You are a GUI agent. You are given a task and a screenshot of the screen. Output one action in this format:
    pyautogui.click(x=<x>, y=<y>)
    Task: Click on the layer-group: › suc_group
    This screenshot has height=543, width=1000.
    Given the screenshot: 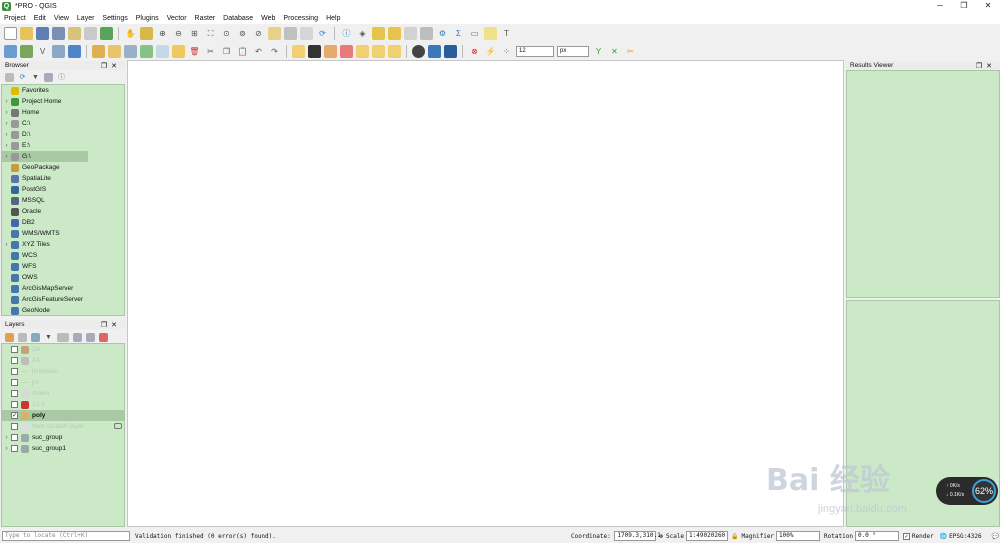 What is the action you would take?
    pyautogui.click(x=63, y=437)
    